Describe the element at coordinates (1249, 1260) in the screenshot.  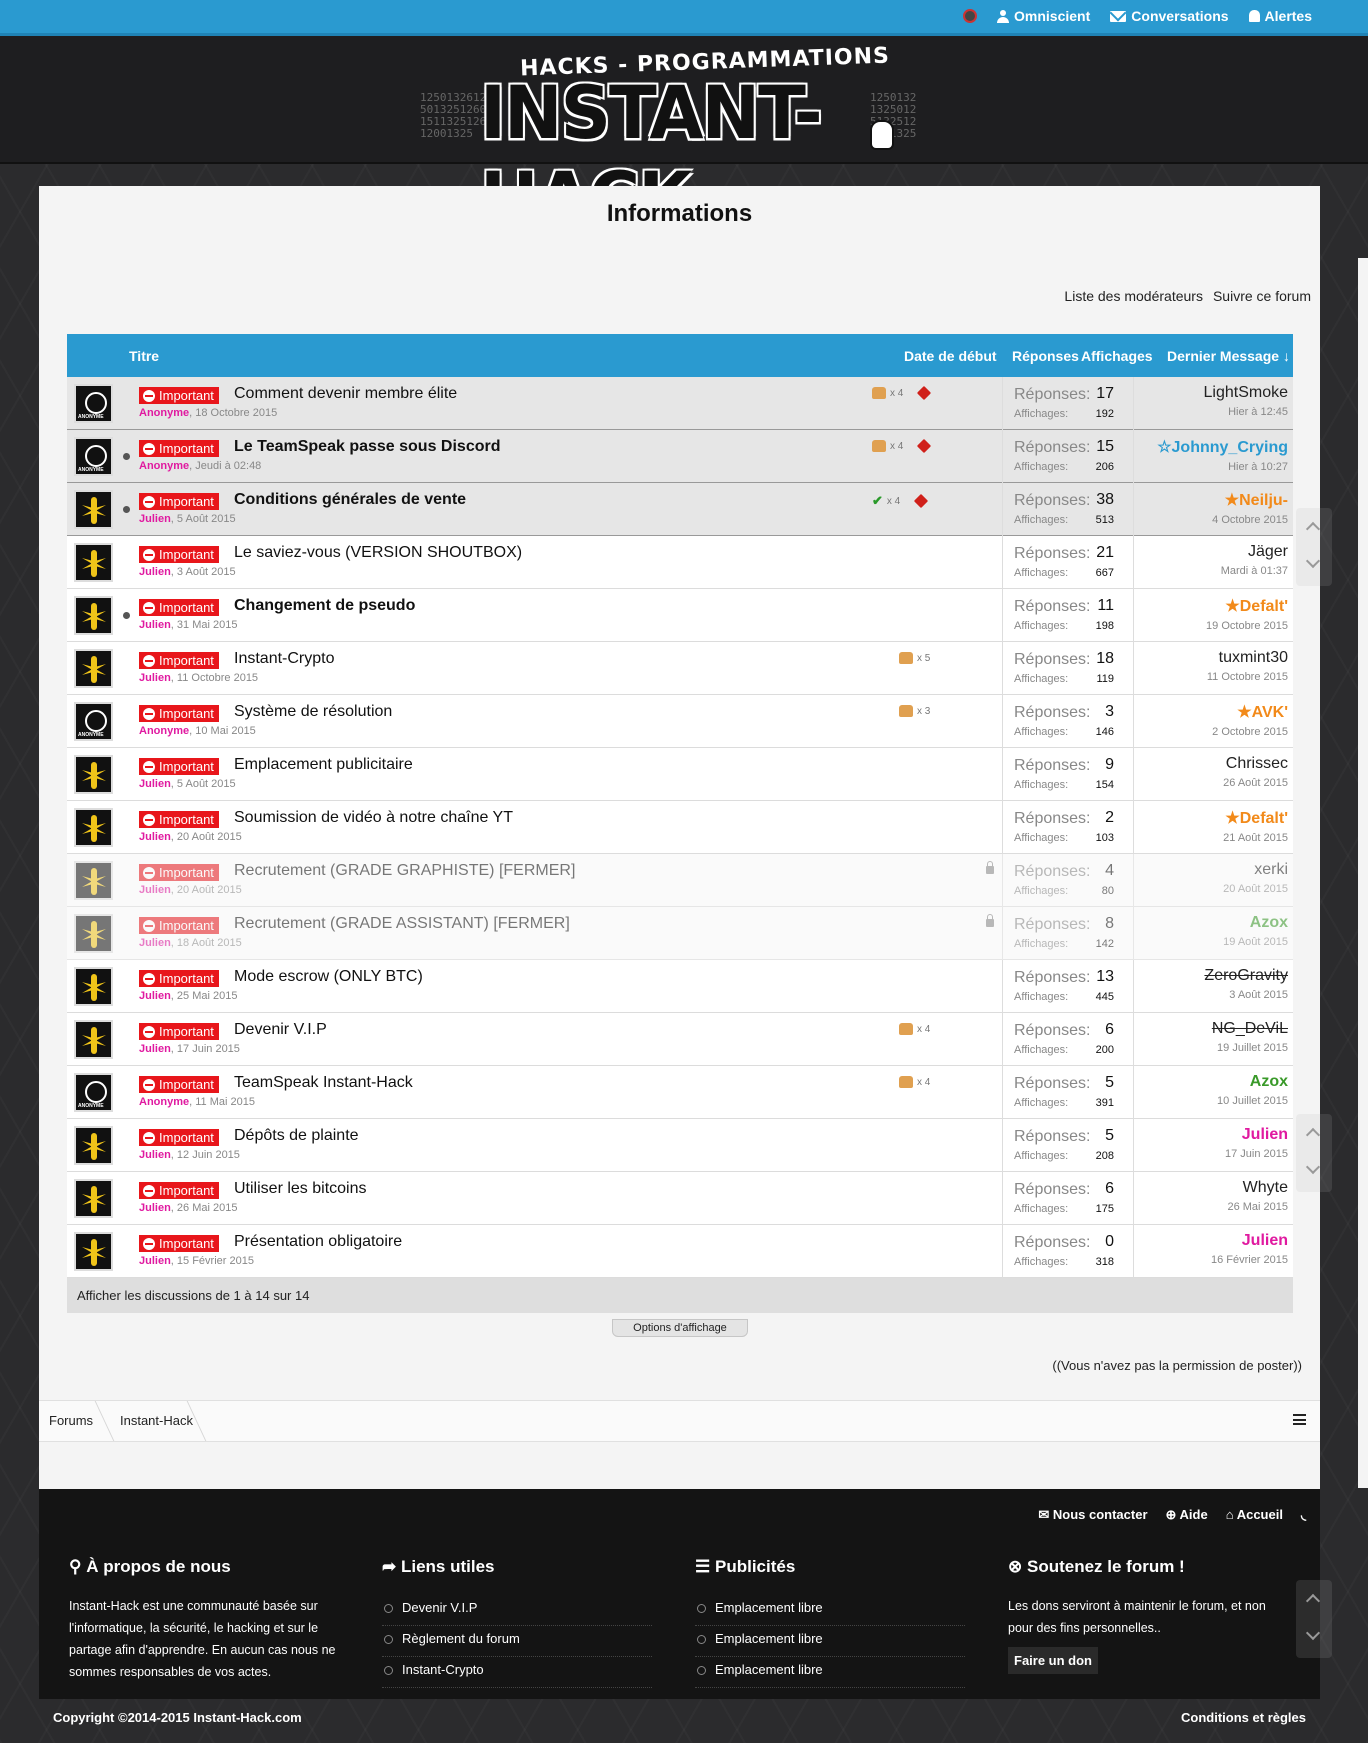
I see `last-message-time: 16 Février 2015` at that location.